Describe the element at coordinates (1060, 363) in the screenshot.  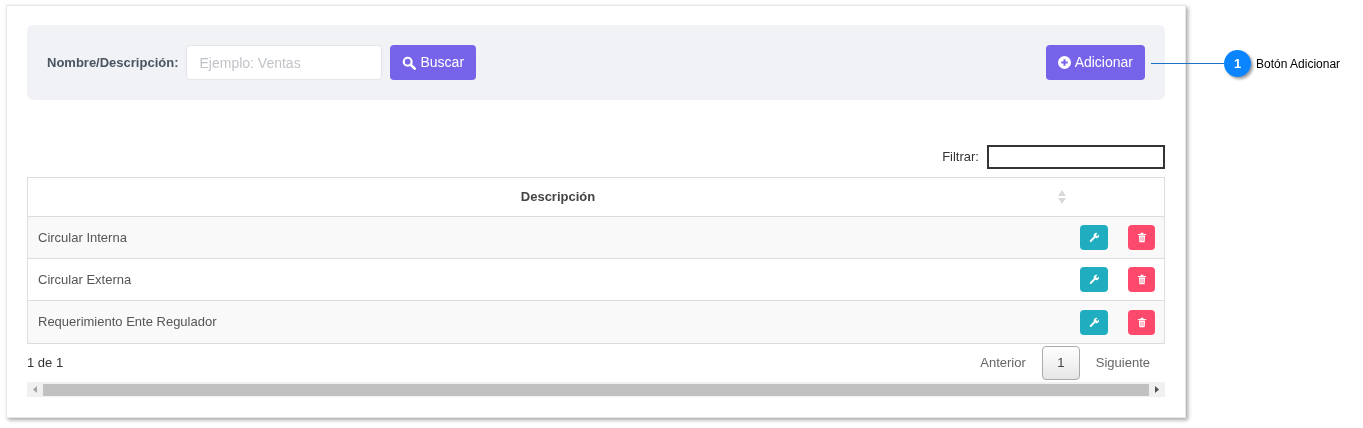
I see `page-button: 1` at that location.